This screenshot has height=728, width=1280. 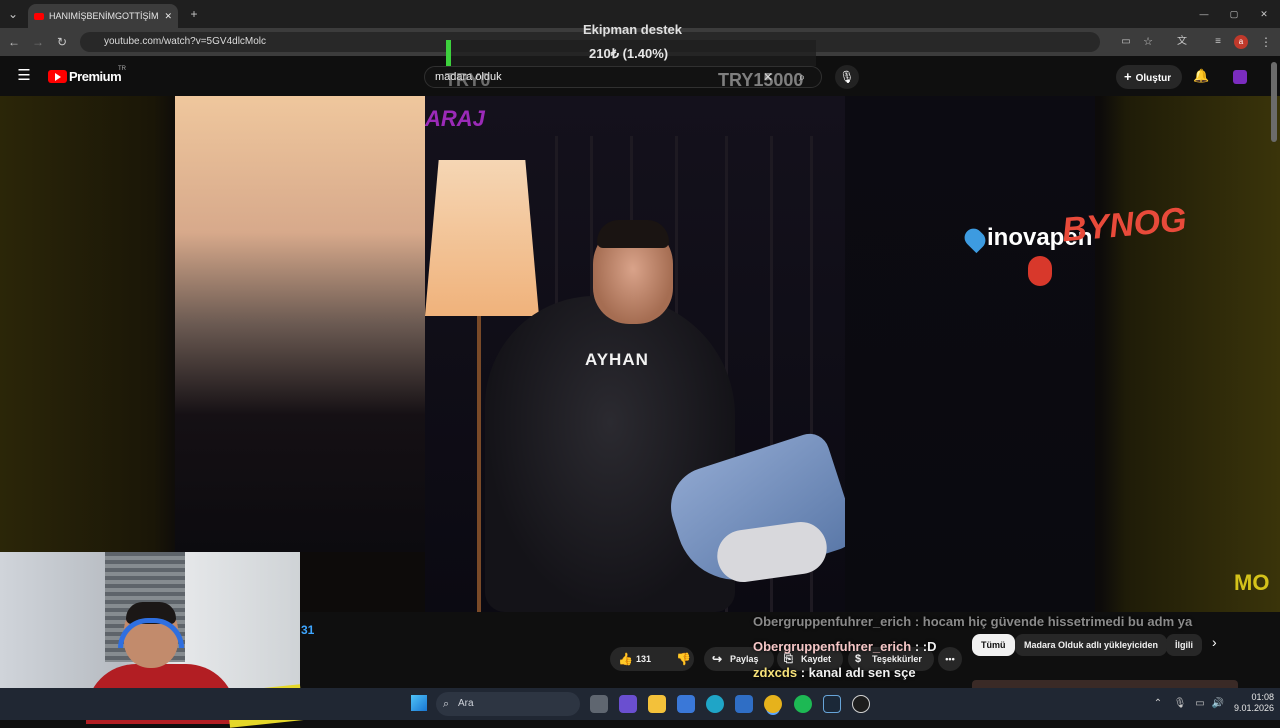 What do you see at coordinates (1057, 621) in the screenshot?
I see `chat-text: hocam hiç güvende hissetrimedi bu adm ya` at bounding box center [1057, 621].